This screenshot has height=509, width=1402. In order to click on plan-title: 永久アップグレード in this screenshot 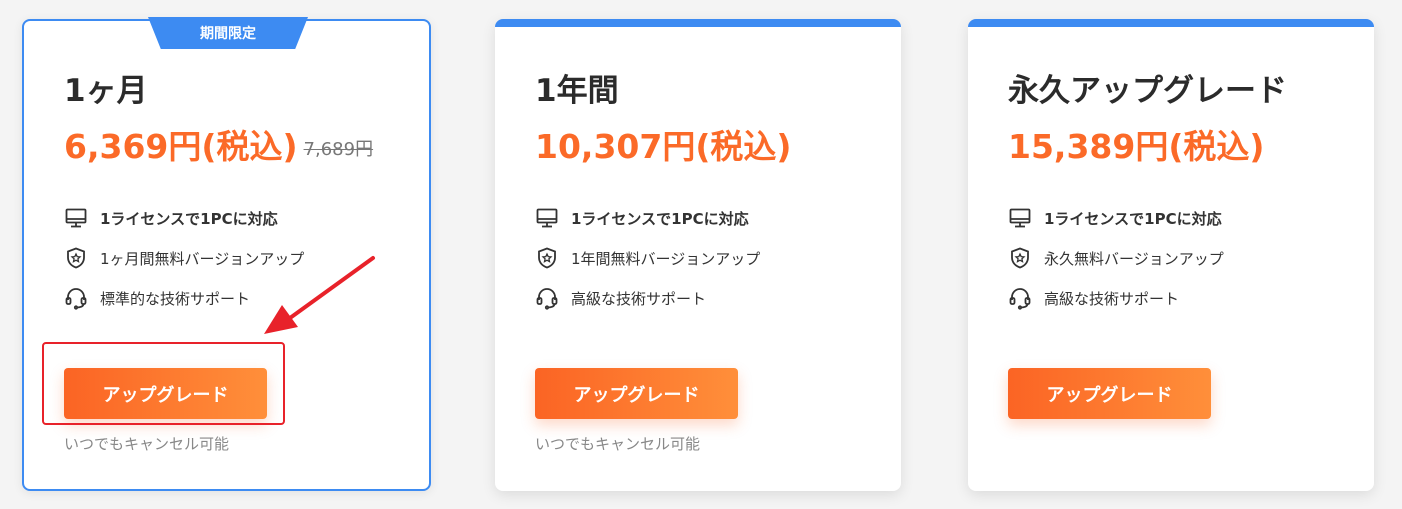, I will do `click(1147, 91)`.